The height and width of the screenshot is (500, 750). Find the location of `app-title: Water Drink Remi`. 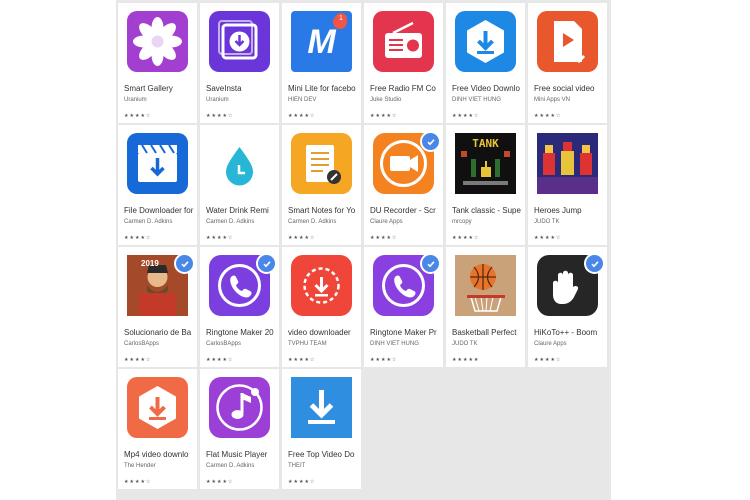

app-title: Water Drink Remi is located at coordinates (242, 211).